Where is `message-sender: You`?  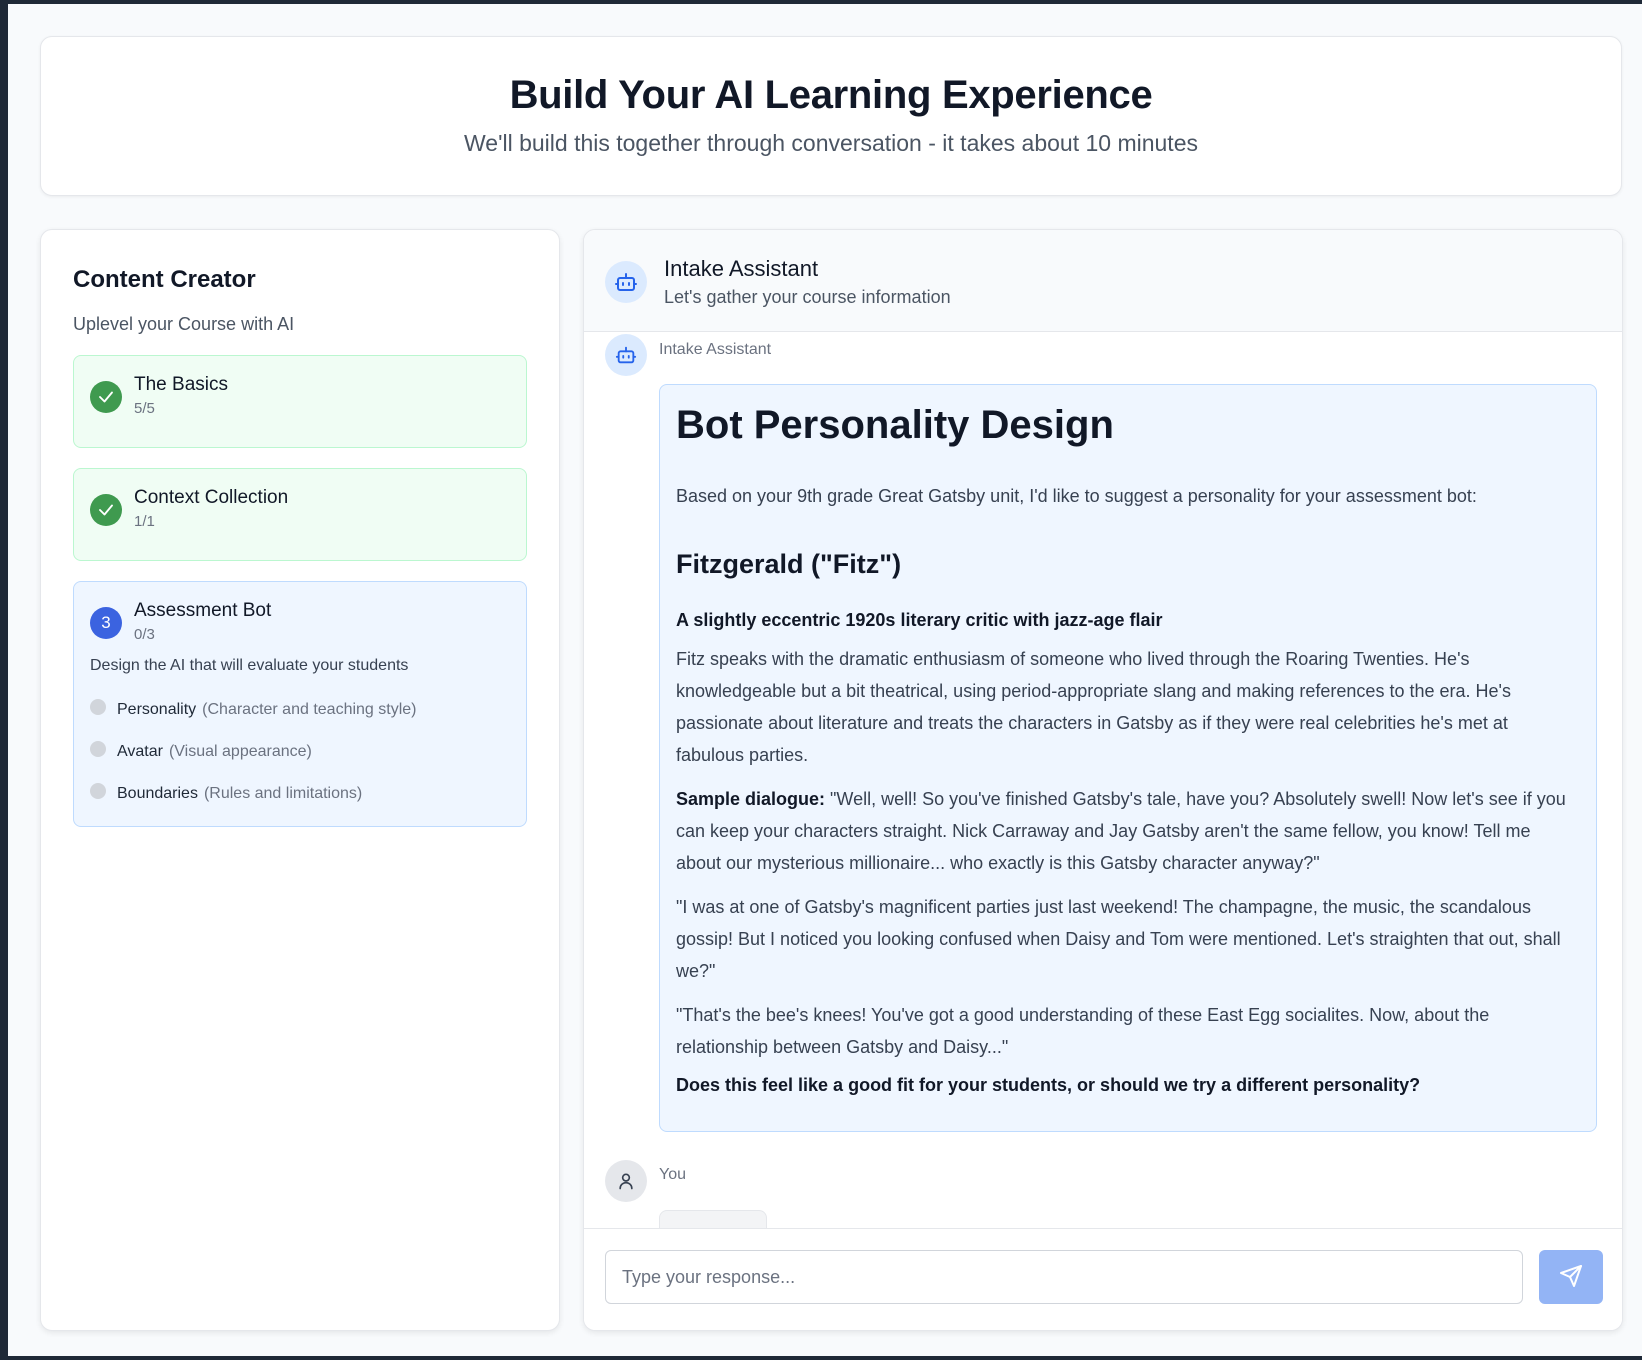 message-sender: You is located at coordinates (672, 1174).